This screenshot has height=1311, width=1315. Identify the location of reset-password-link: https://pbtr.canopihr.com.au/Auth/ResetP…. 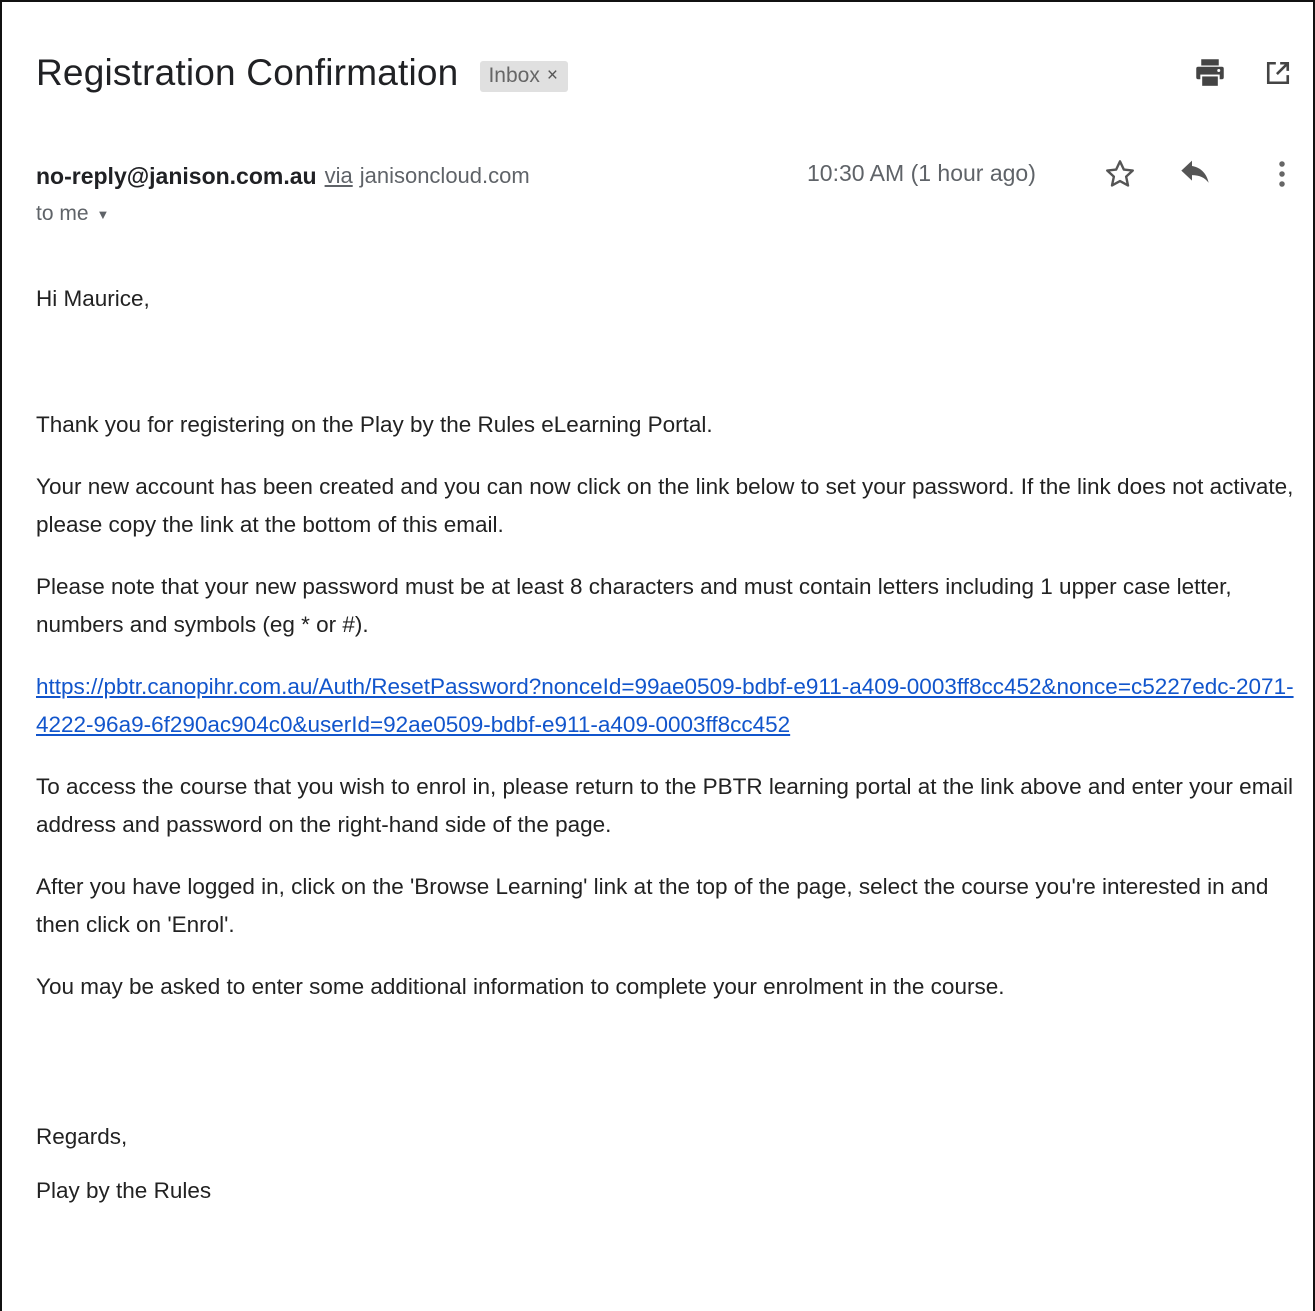
(665, 705).